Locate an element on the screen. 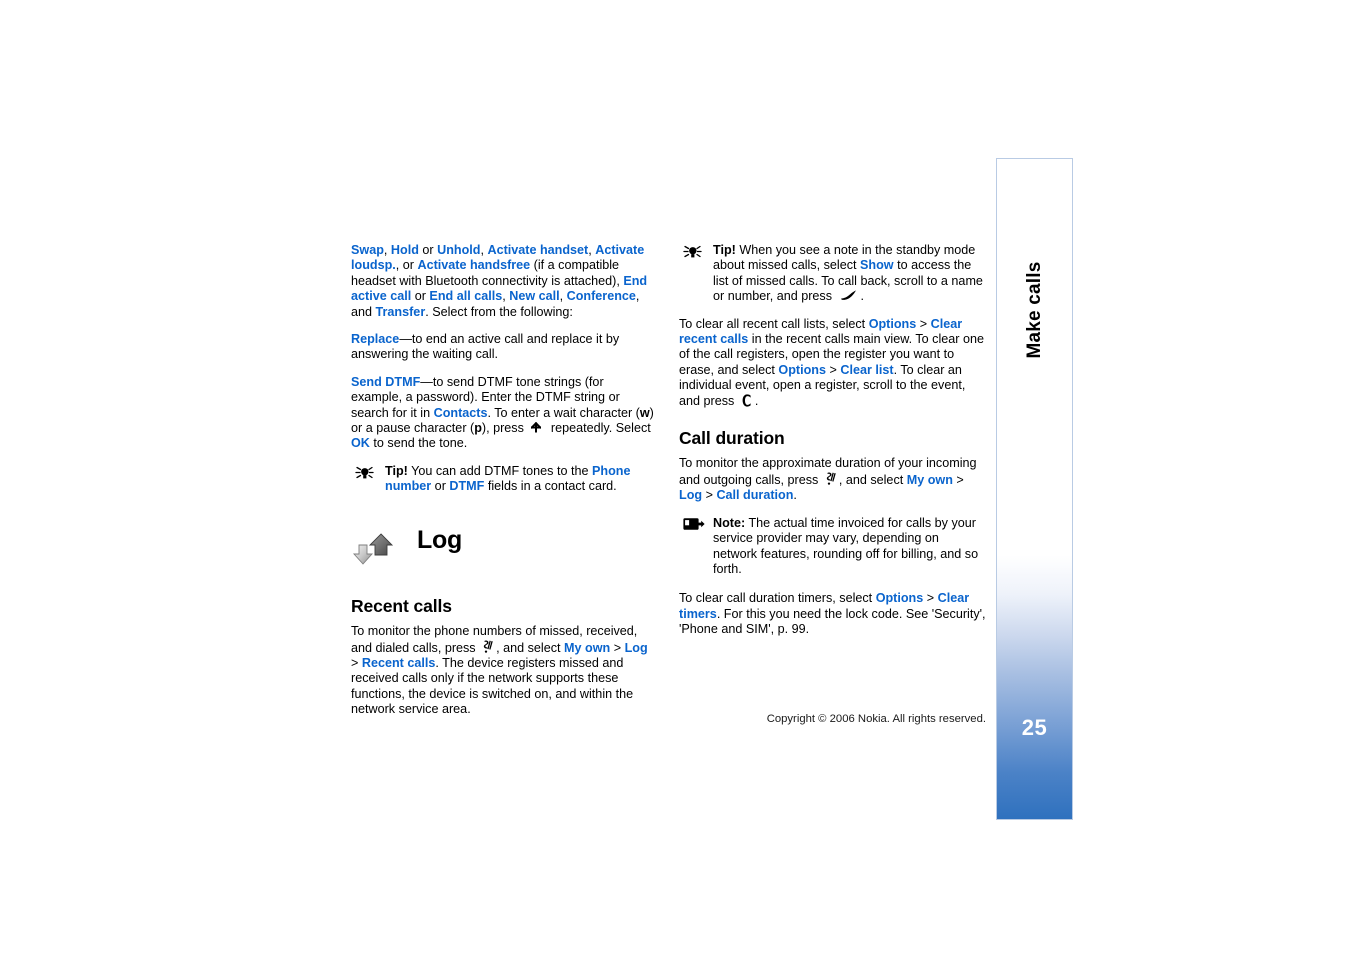 This screenshot has width=1351, height=954. option-swap: Swap is located at coordinates (367, 250).